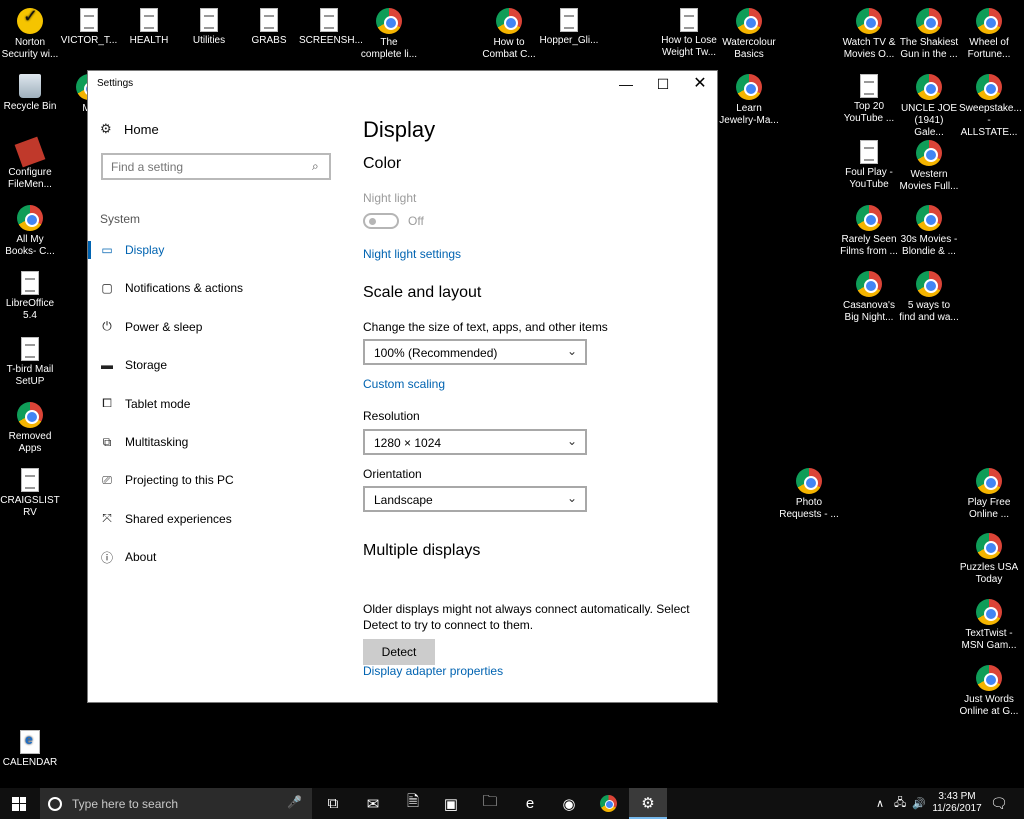  What do you see at coordinates (663, 84) in the screenshot?
I see `maximize-button: ☐` at bounding box center [663, 84].